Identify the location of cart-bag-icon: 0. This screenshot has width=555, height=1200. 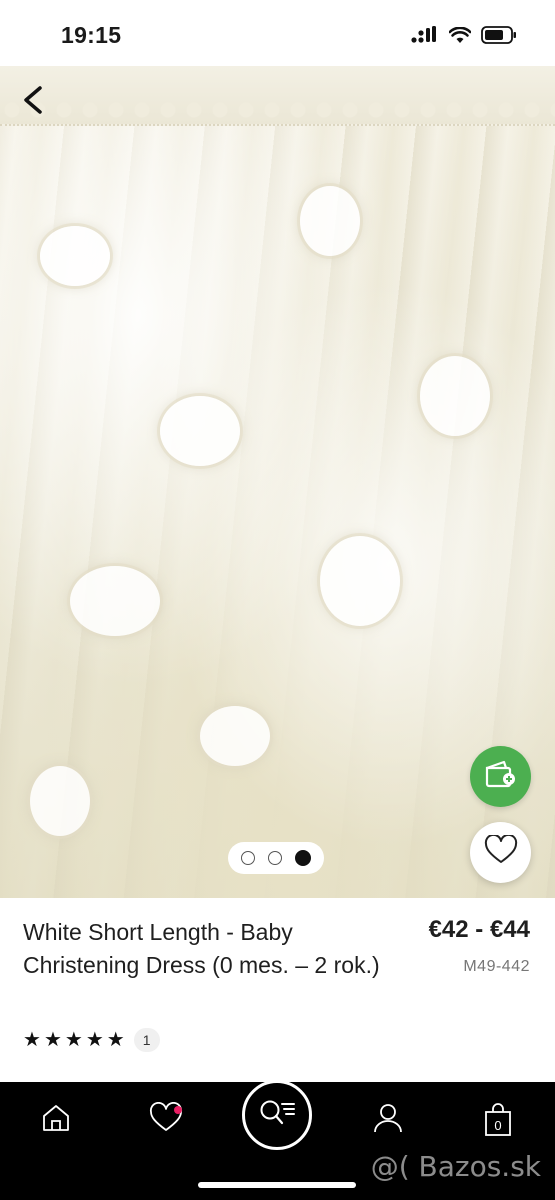
(498, 1120).